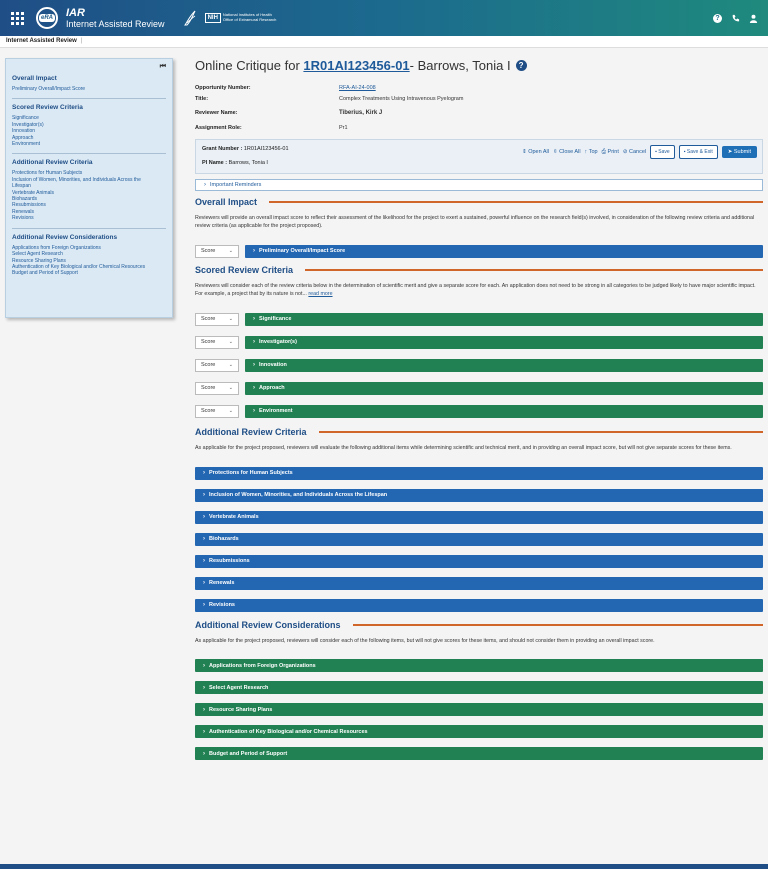 Image resolution: width=768 pixels, height=869 pixels. I want to click on era-logo: eRA, so click(47, 18).